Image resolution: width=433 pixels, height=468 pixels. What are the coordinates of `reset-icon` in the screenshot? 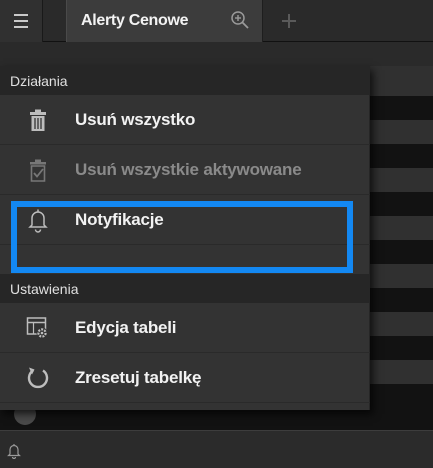 It's located at (38, 378).